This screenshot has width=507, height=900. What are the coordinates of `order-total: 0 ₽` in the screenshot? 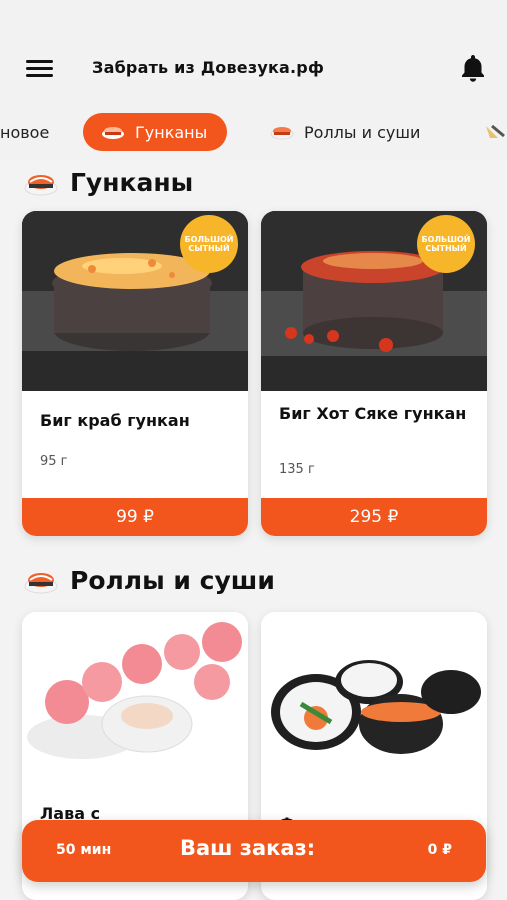 It's located at (439, 850).